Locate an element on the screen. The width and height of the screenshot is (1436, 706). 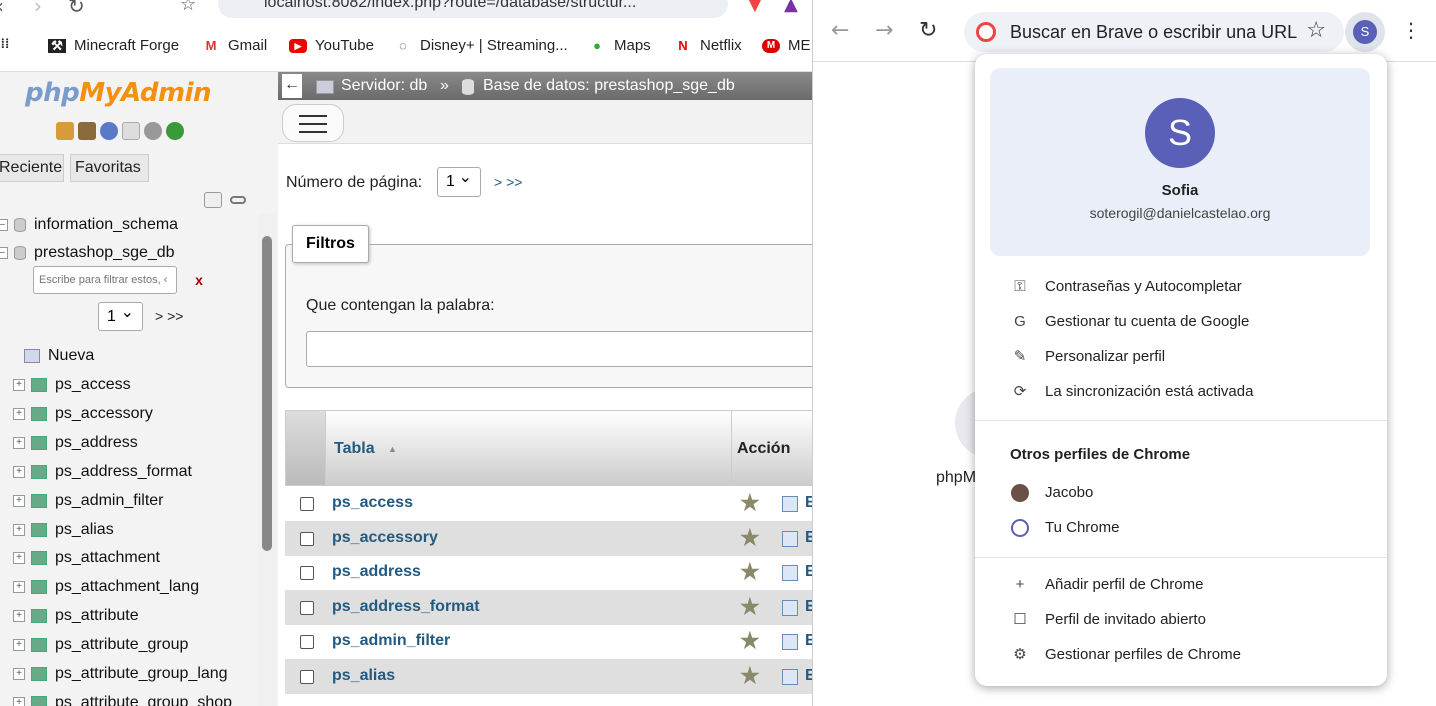
tab-favorites: Favoritas is located at coordinates (109, 168).